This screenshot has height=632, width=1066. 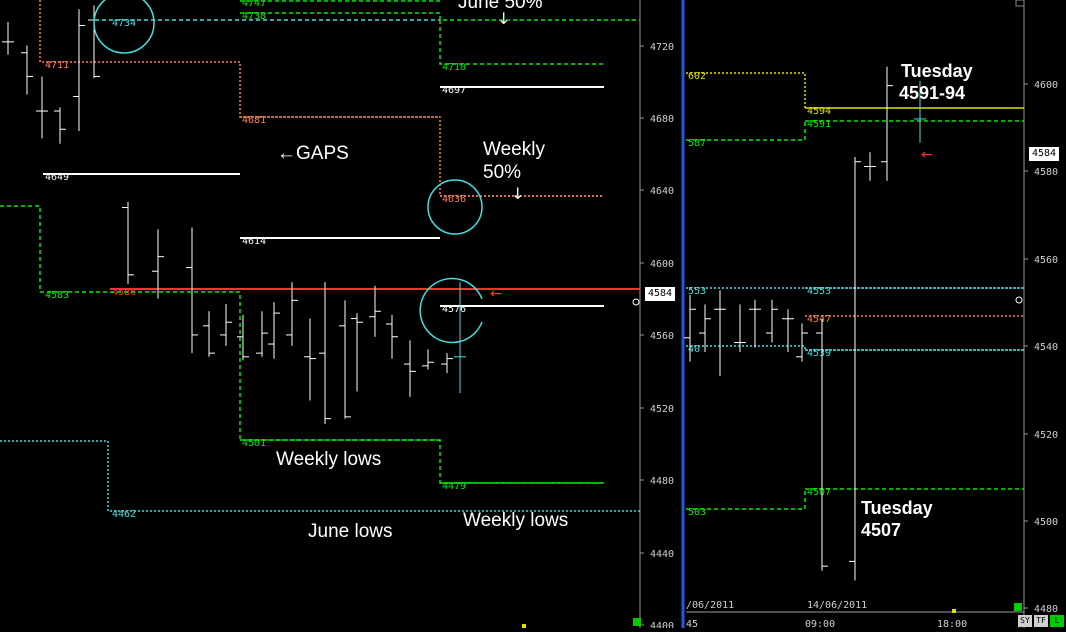 What do you see at coordinates (254, 443) in the screenshot?
I see `left-level-label-4501: 4501` at bounding box center [254, 443].